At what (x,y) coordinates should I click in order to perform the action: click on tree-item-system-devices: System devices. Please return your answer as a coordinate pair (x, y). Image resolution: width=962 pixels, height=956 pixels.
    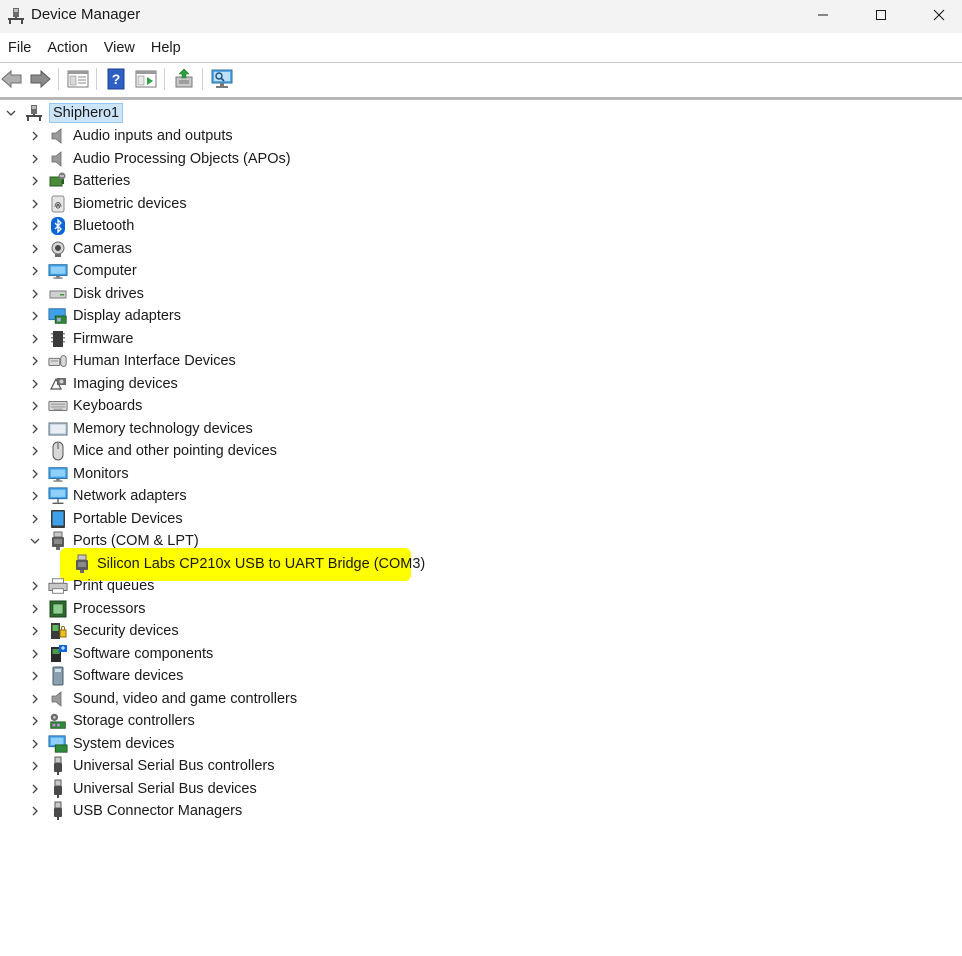
    Looking at the image, I should click on (101, 744).